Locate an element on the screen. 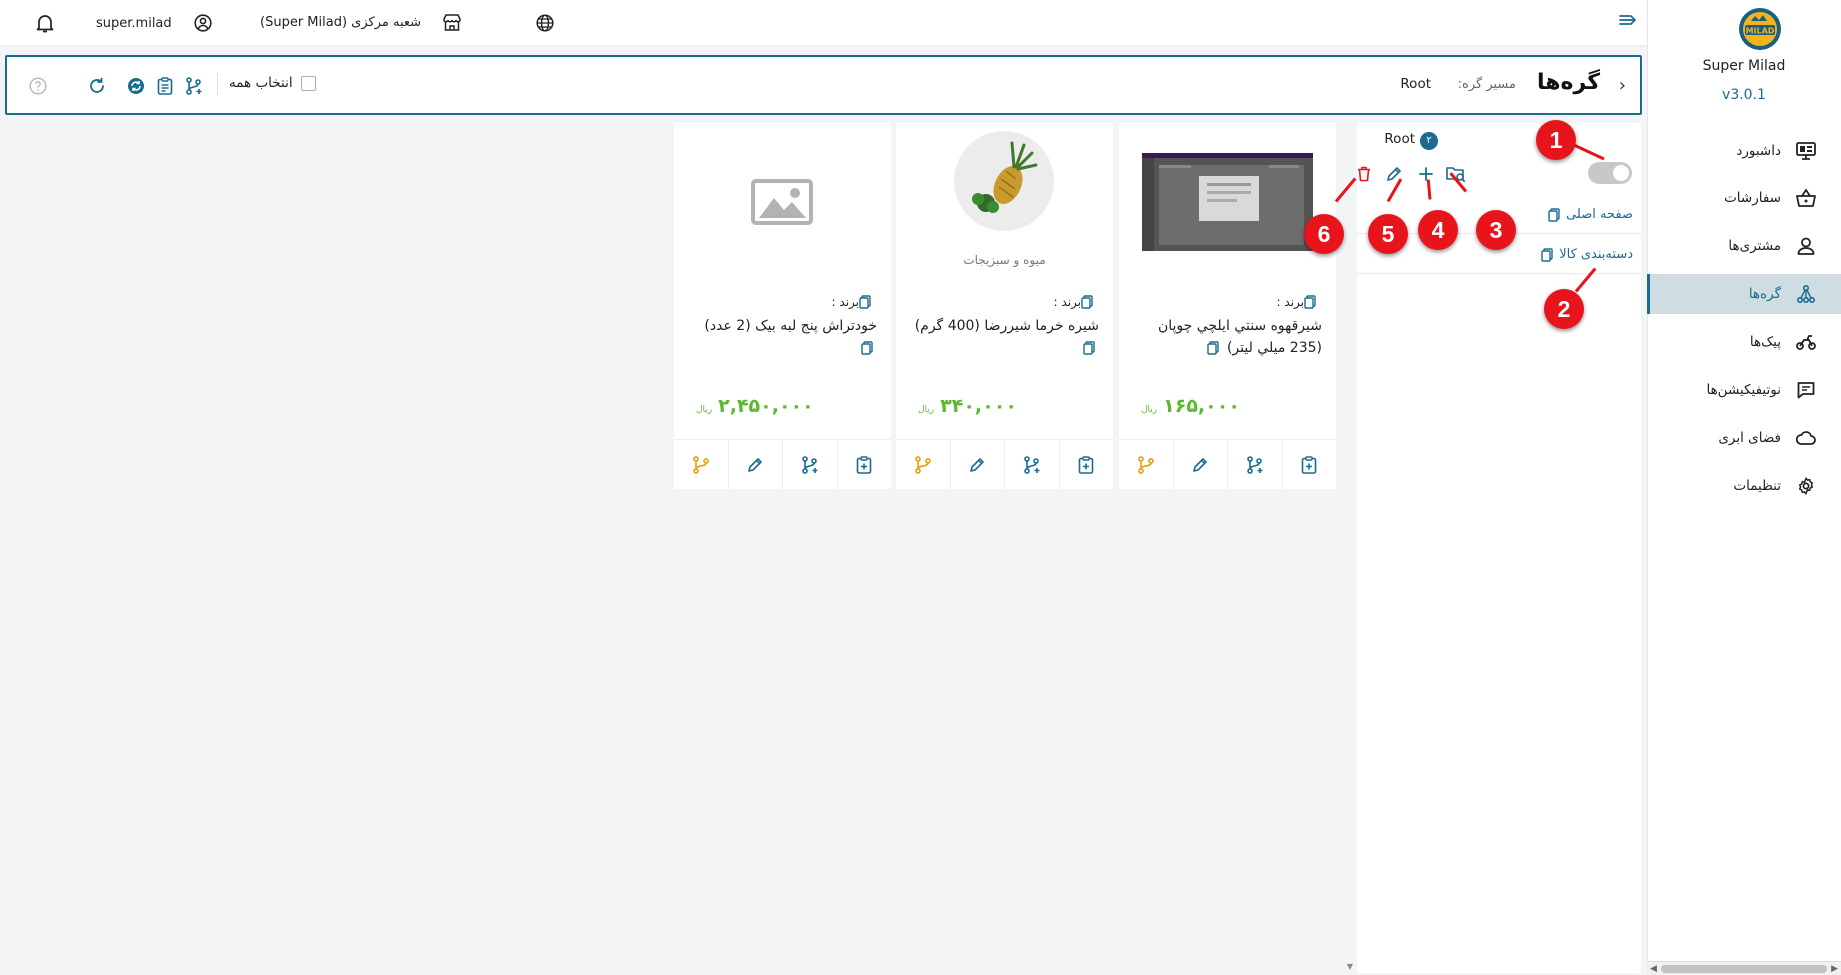 This screenshot has height=975, width=1841. node-tree-panel: Root ۲ صفحه اصلی دسته‌بندی کالا ▼ is located at coordinates (1494, 548).